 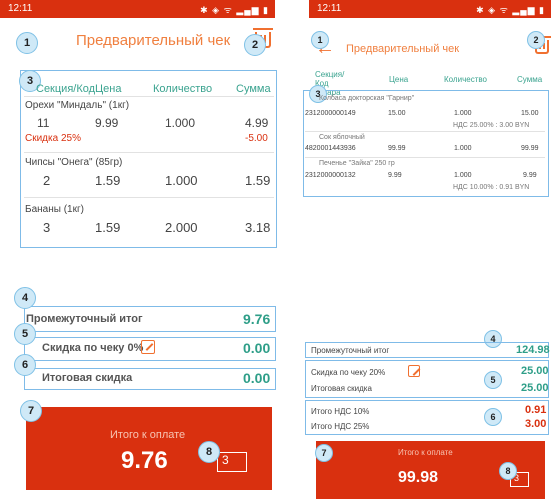 I want to click on item-price: 99.99, so click(x=397, y=148).